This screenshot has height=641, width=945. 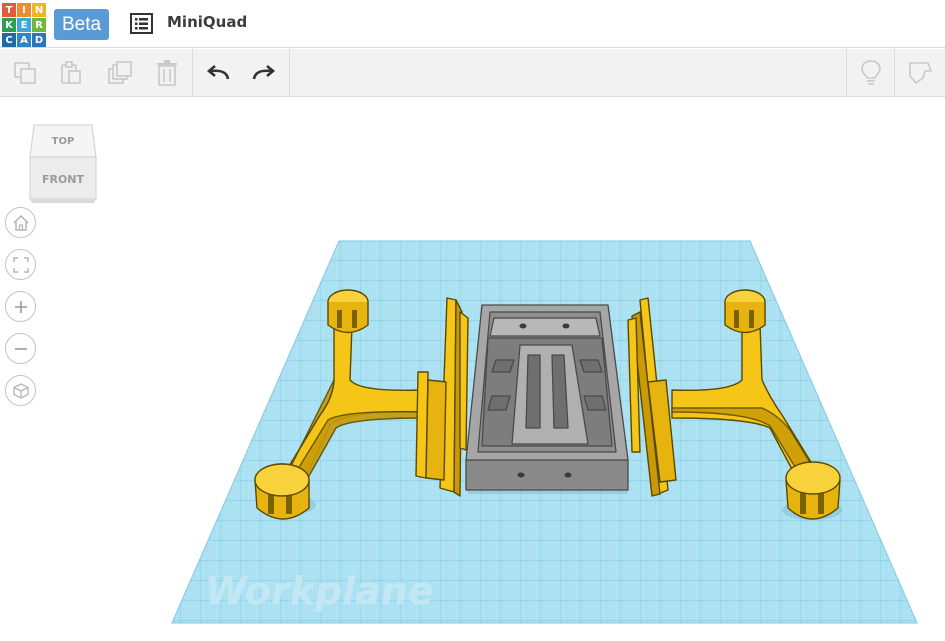 What do you see at coordinates (547, 397) in the screenshot?
I see `center-frame` at bounding box center [547, 397].